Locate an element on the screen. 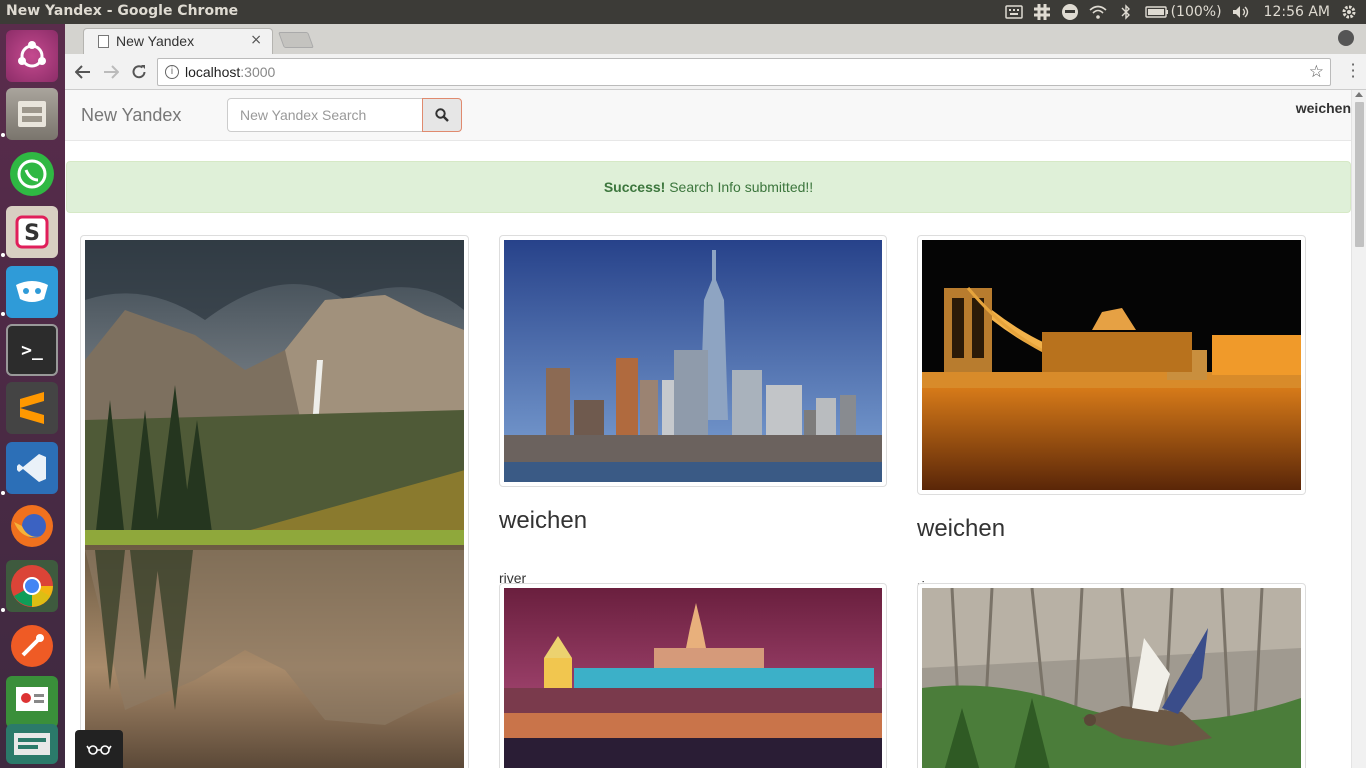  ubuntu-dash-icon is located at coordinates (32, 56).